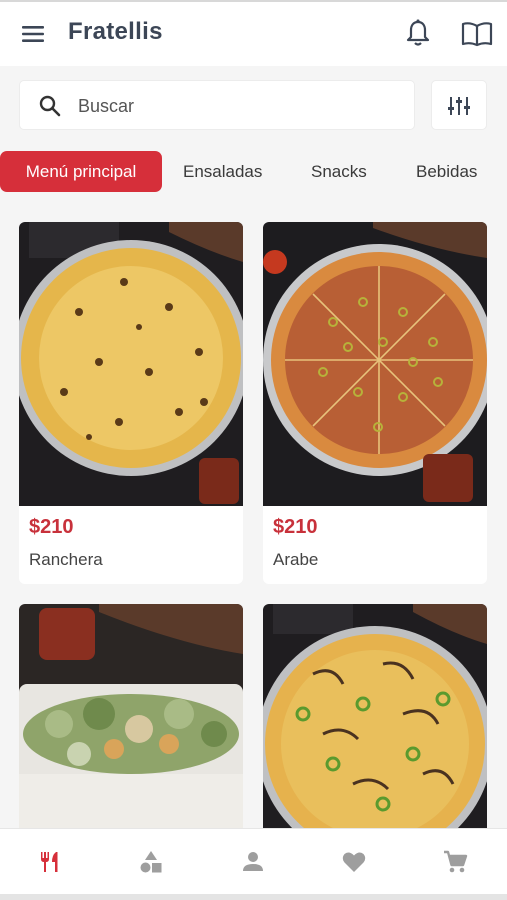  Describe the element at coordinates (296, 559) in the screenshot. I see `product-name: Arabe` at that location.